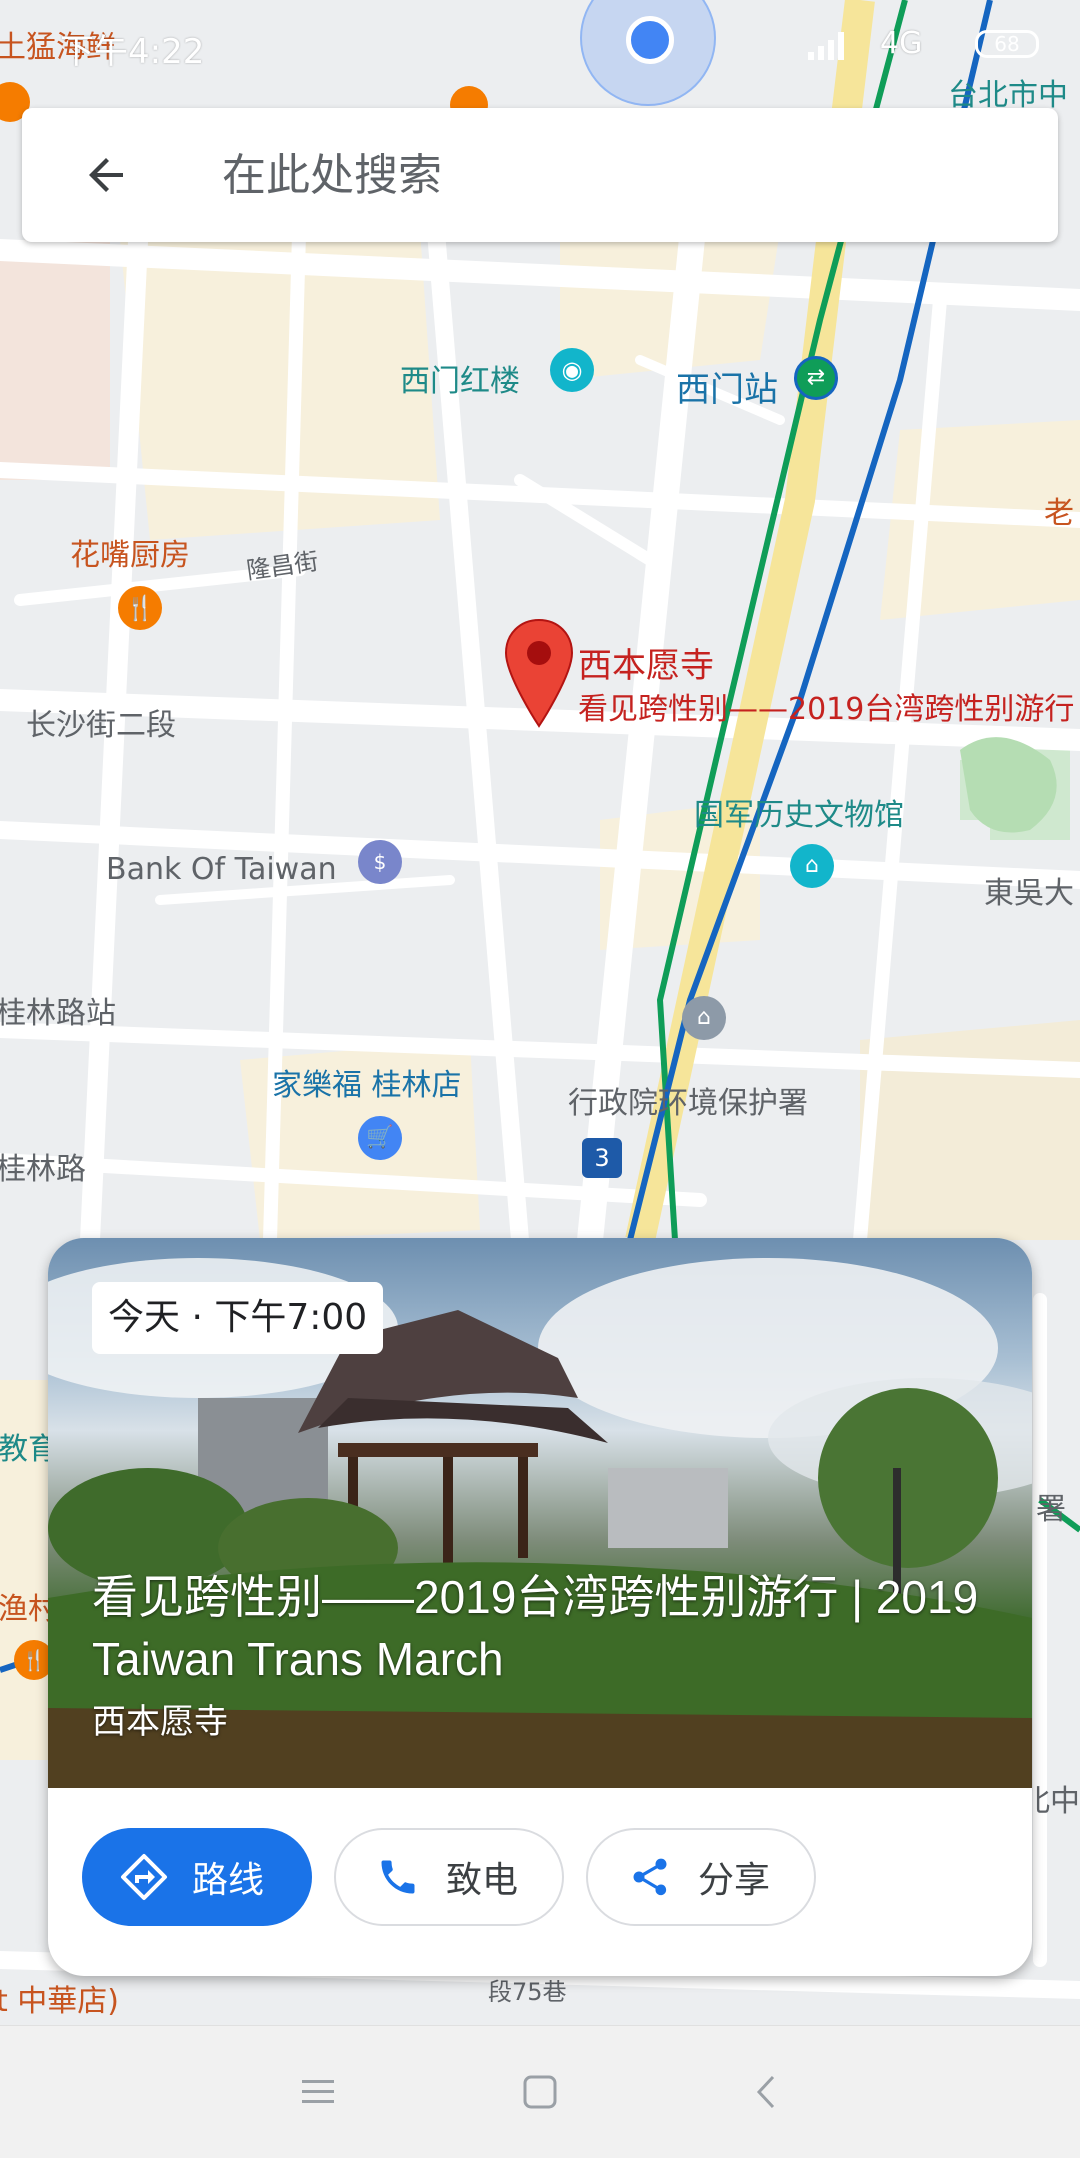 Image resolution: width=1080 pixels, height=2158 pixels. I want to click on recent-apps-button, so click(318, 2092).